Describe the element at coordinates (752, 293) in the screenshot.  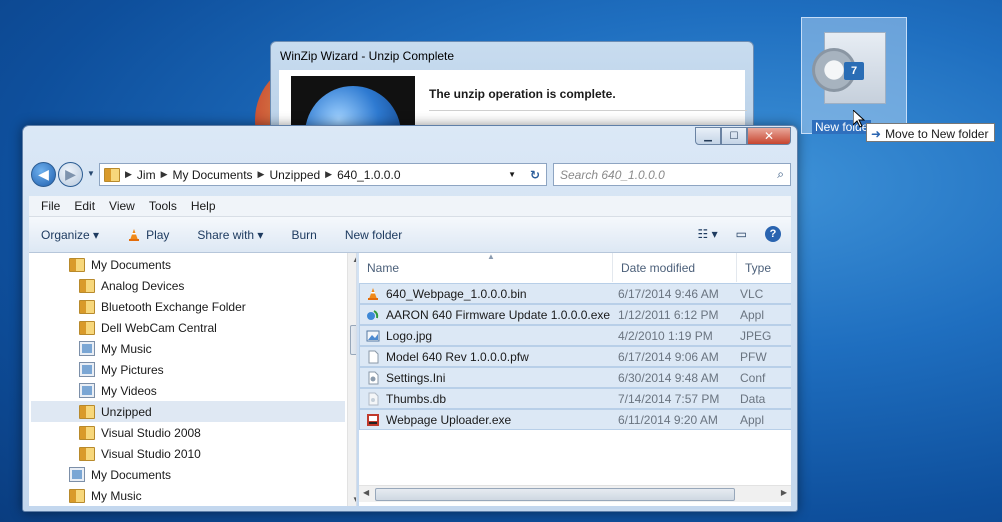
I see `file-type: VLC` at that location.